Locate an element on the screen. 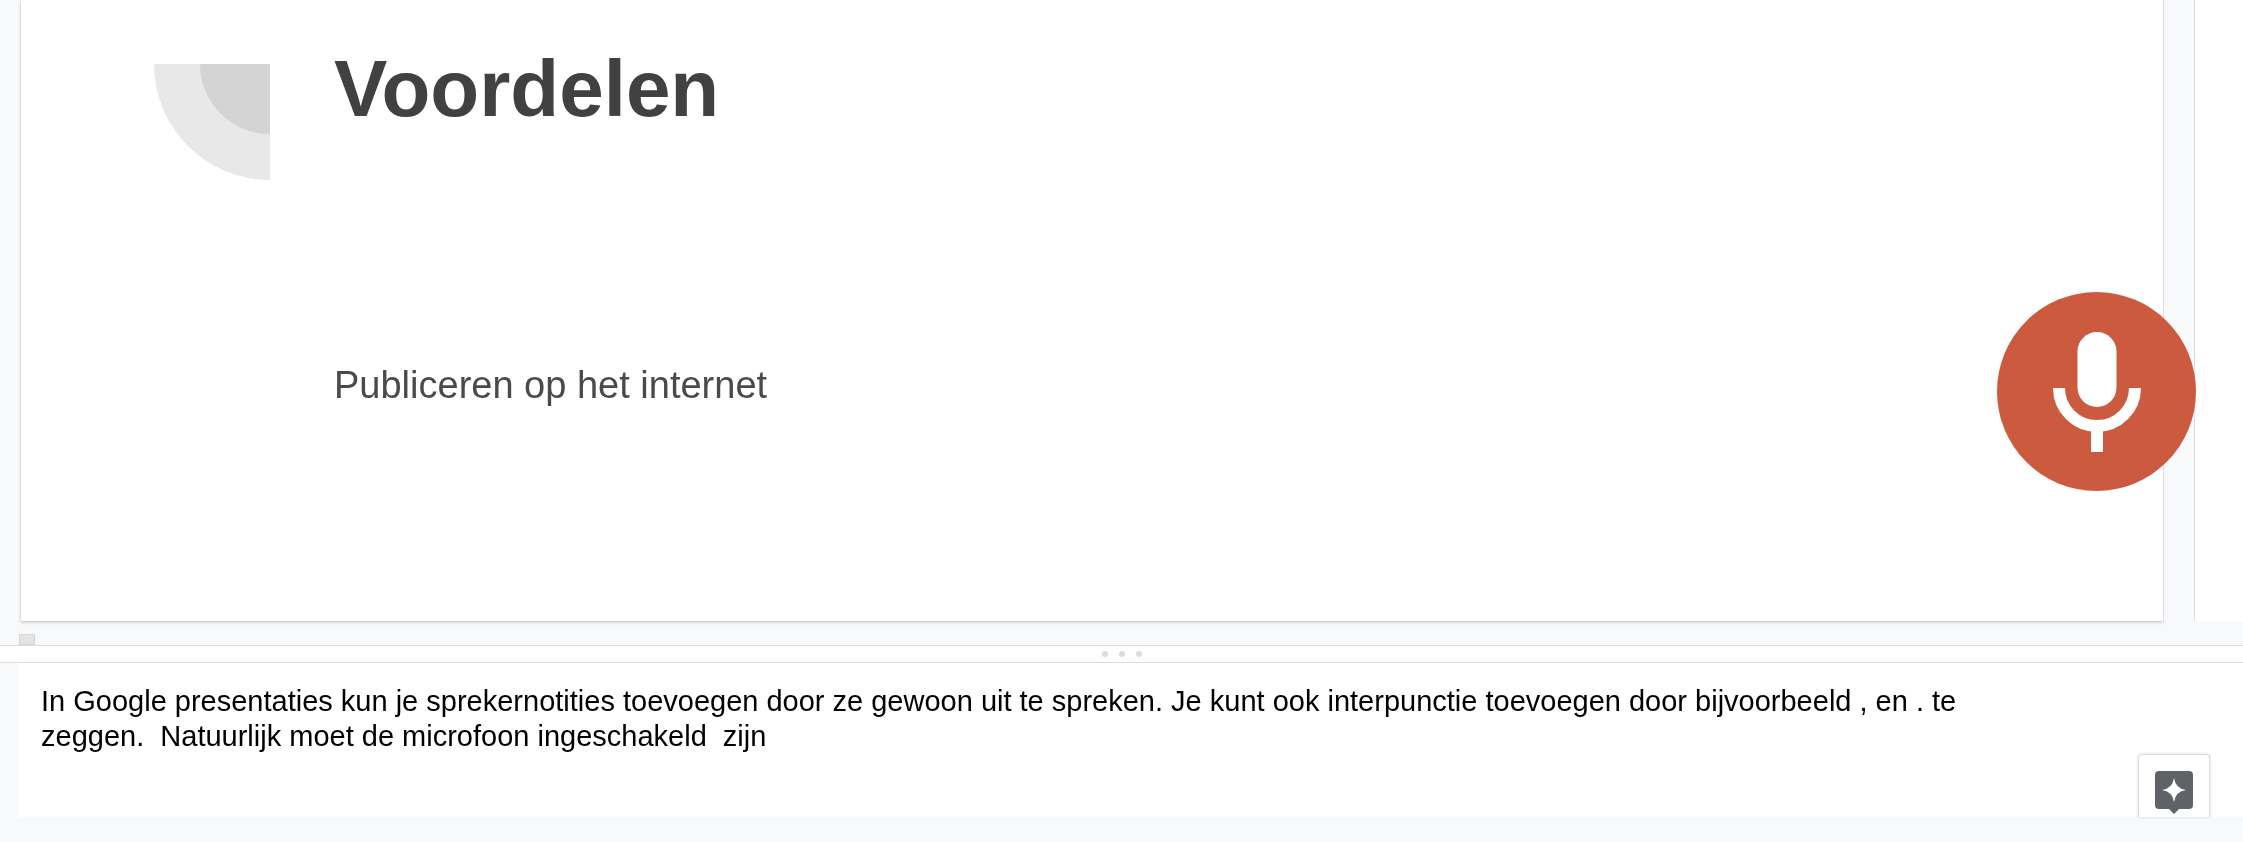  scrollbar-thumb is located at coordinates (27, 639).